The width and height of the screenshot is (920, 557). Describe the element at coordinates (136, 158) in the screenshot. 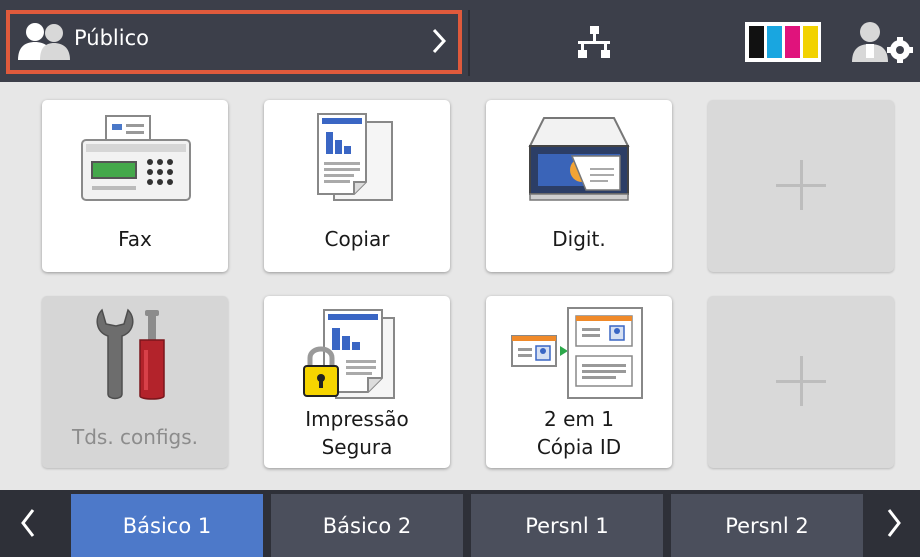

I see `fax-icon` at that location.